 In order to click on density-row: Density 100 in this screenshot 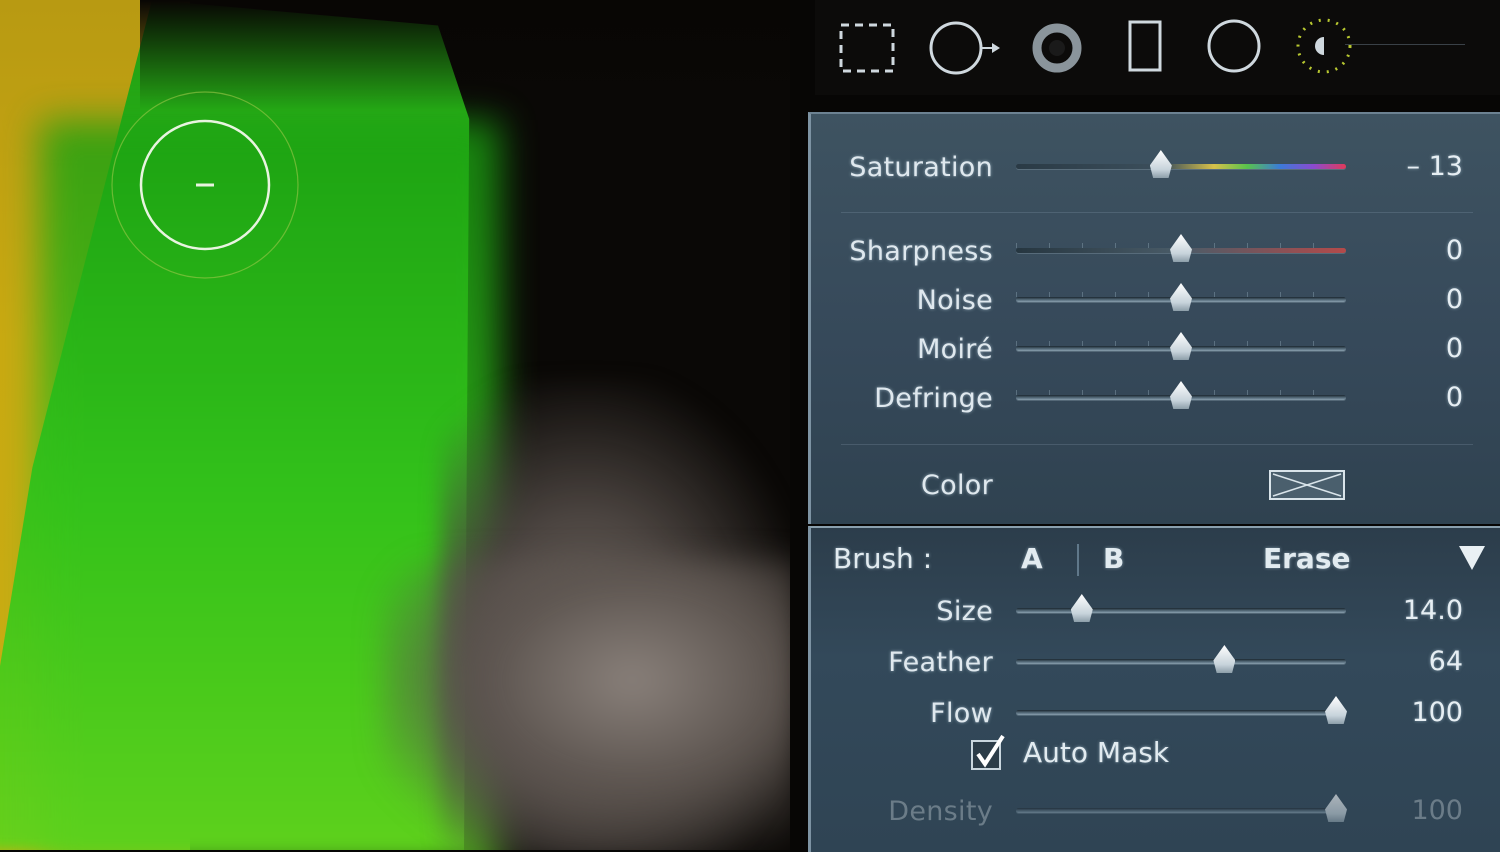, I will do `click(1155, 810)`.